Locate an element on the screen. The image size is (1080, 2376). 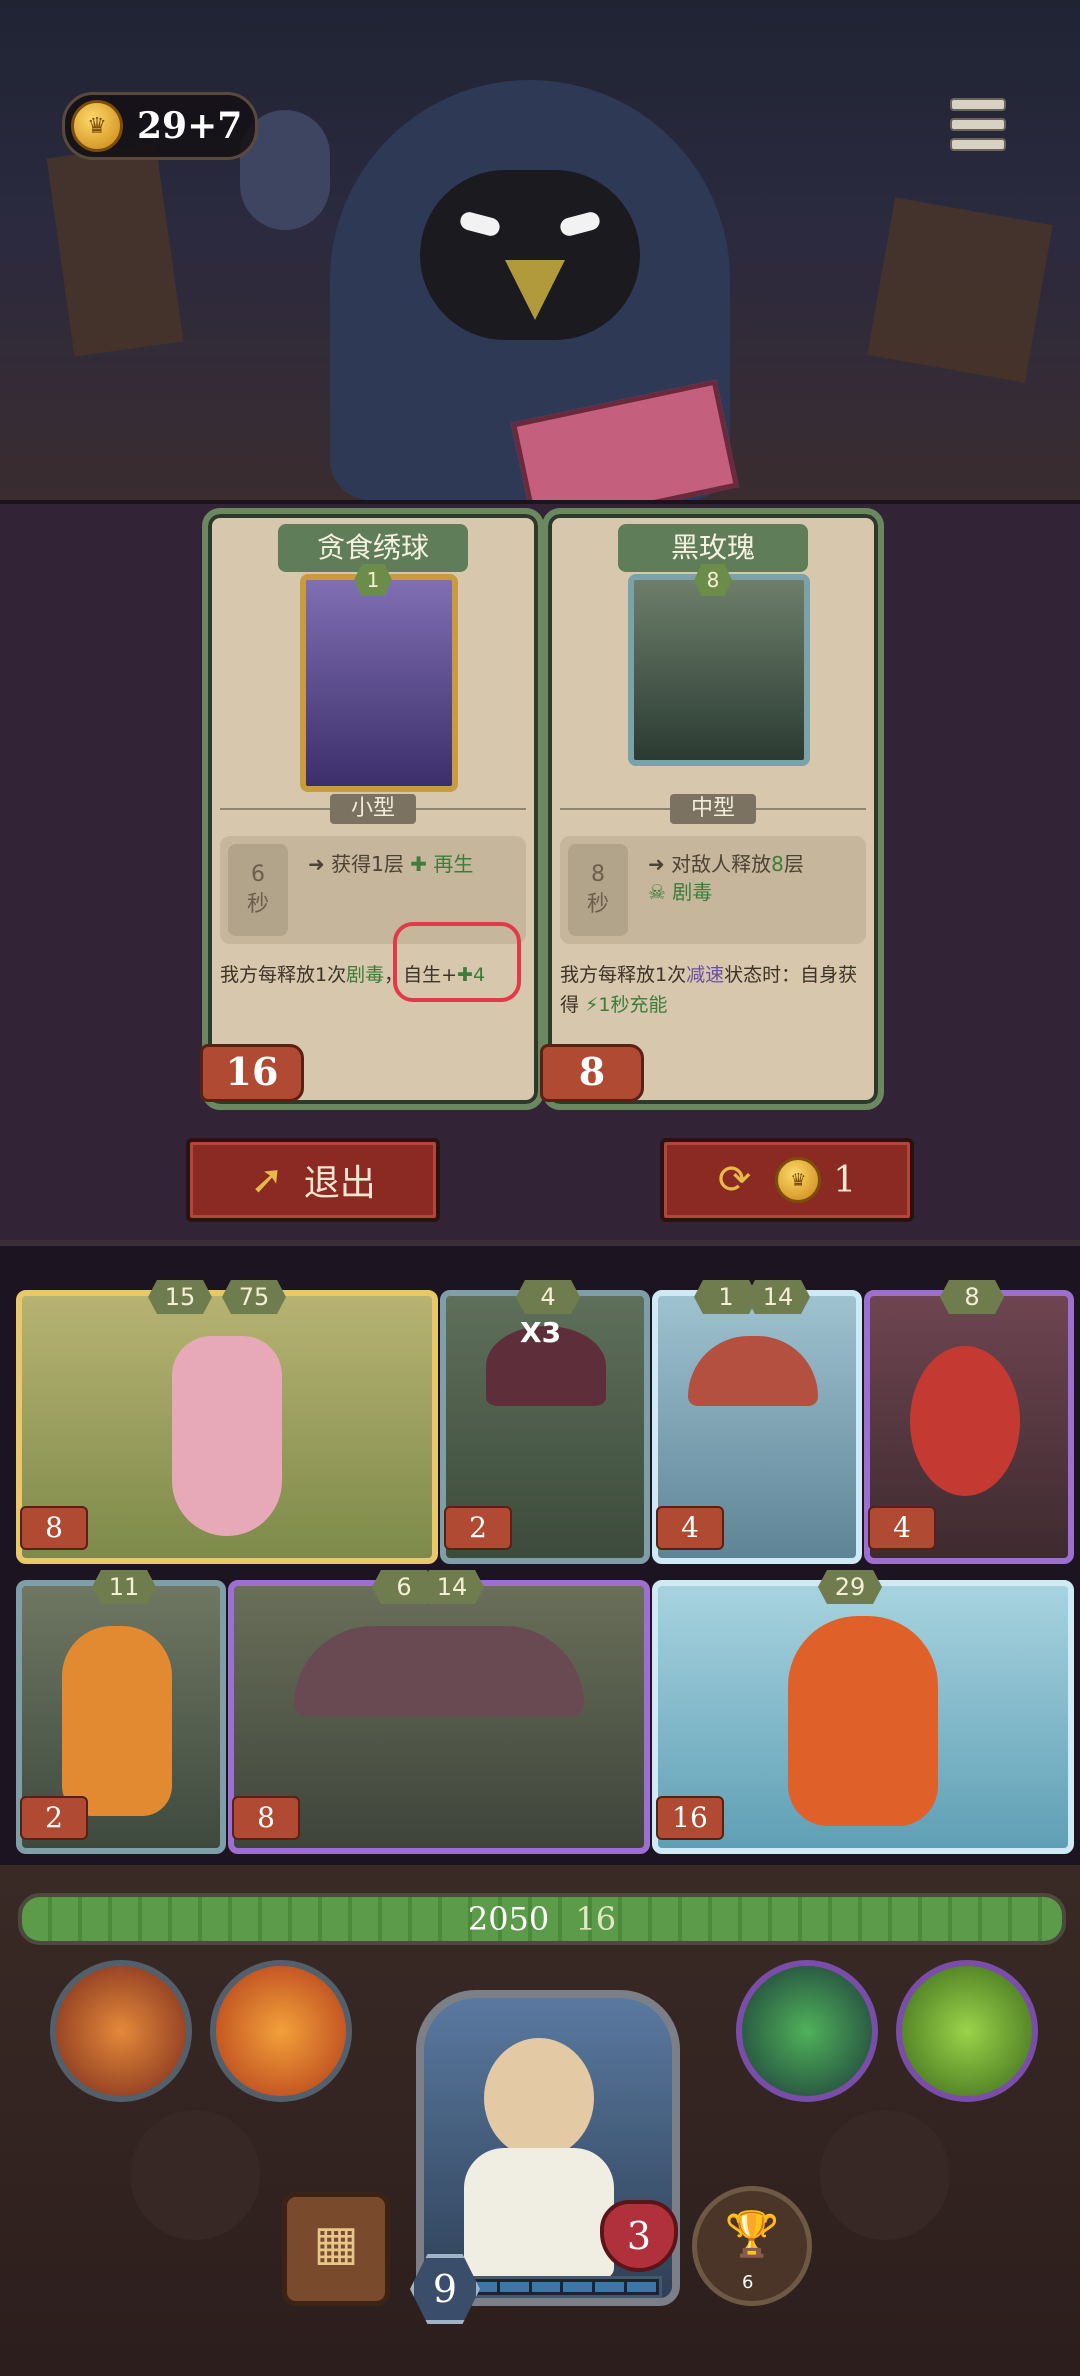
effect-keyword: 剧毒 is located at coordinates (692, 892).